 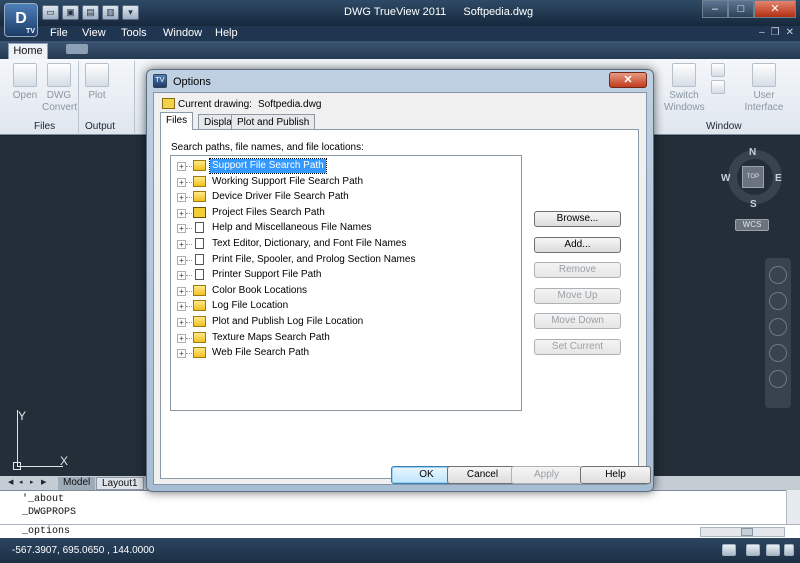 I want to click on switch-windows-label-1: Switch, so click(x=684, y=95).